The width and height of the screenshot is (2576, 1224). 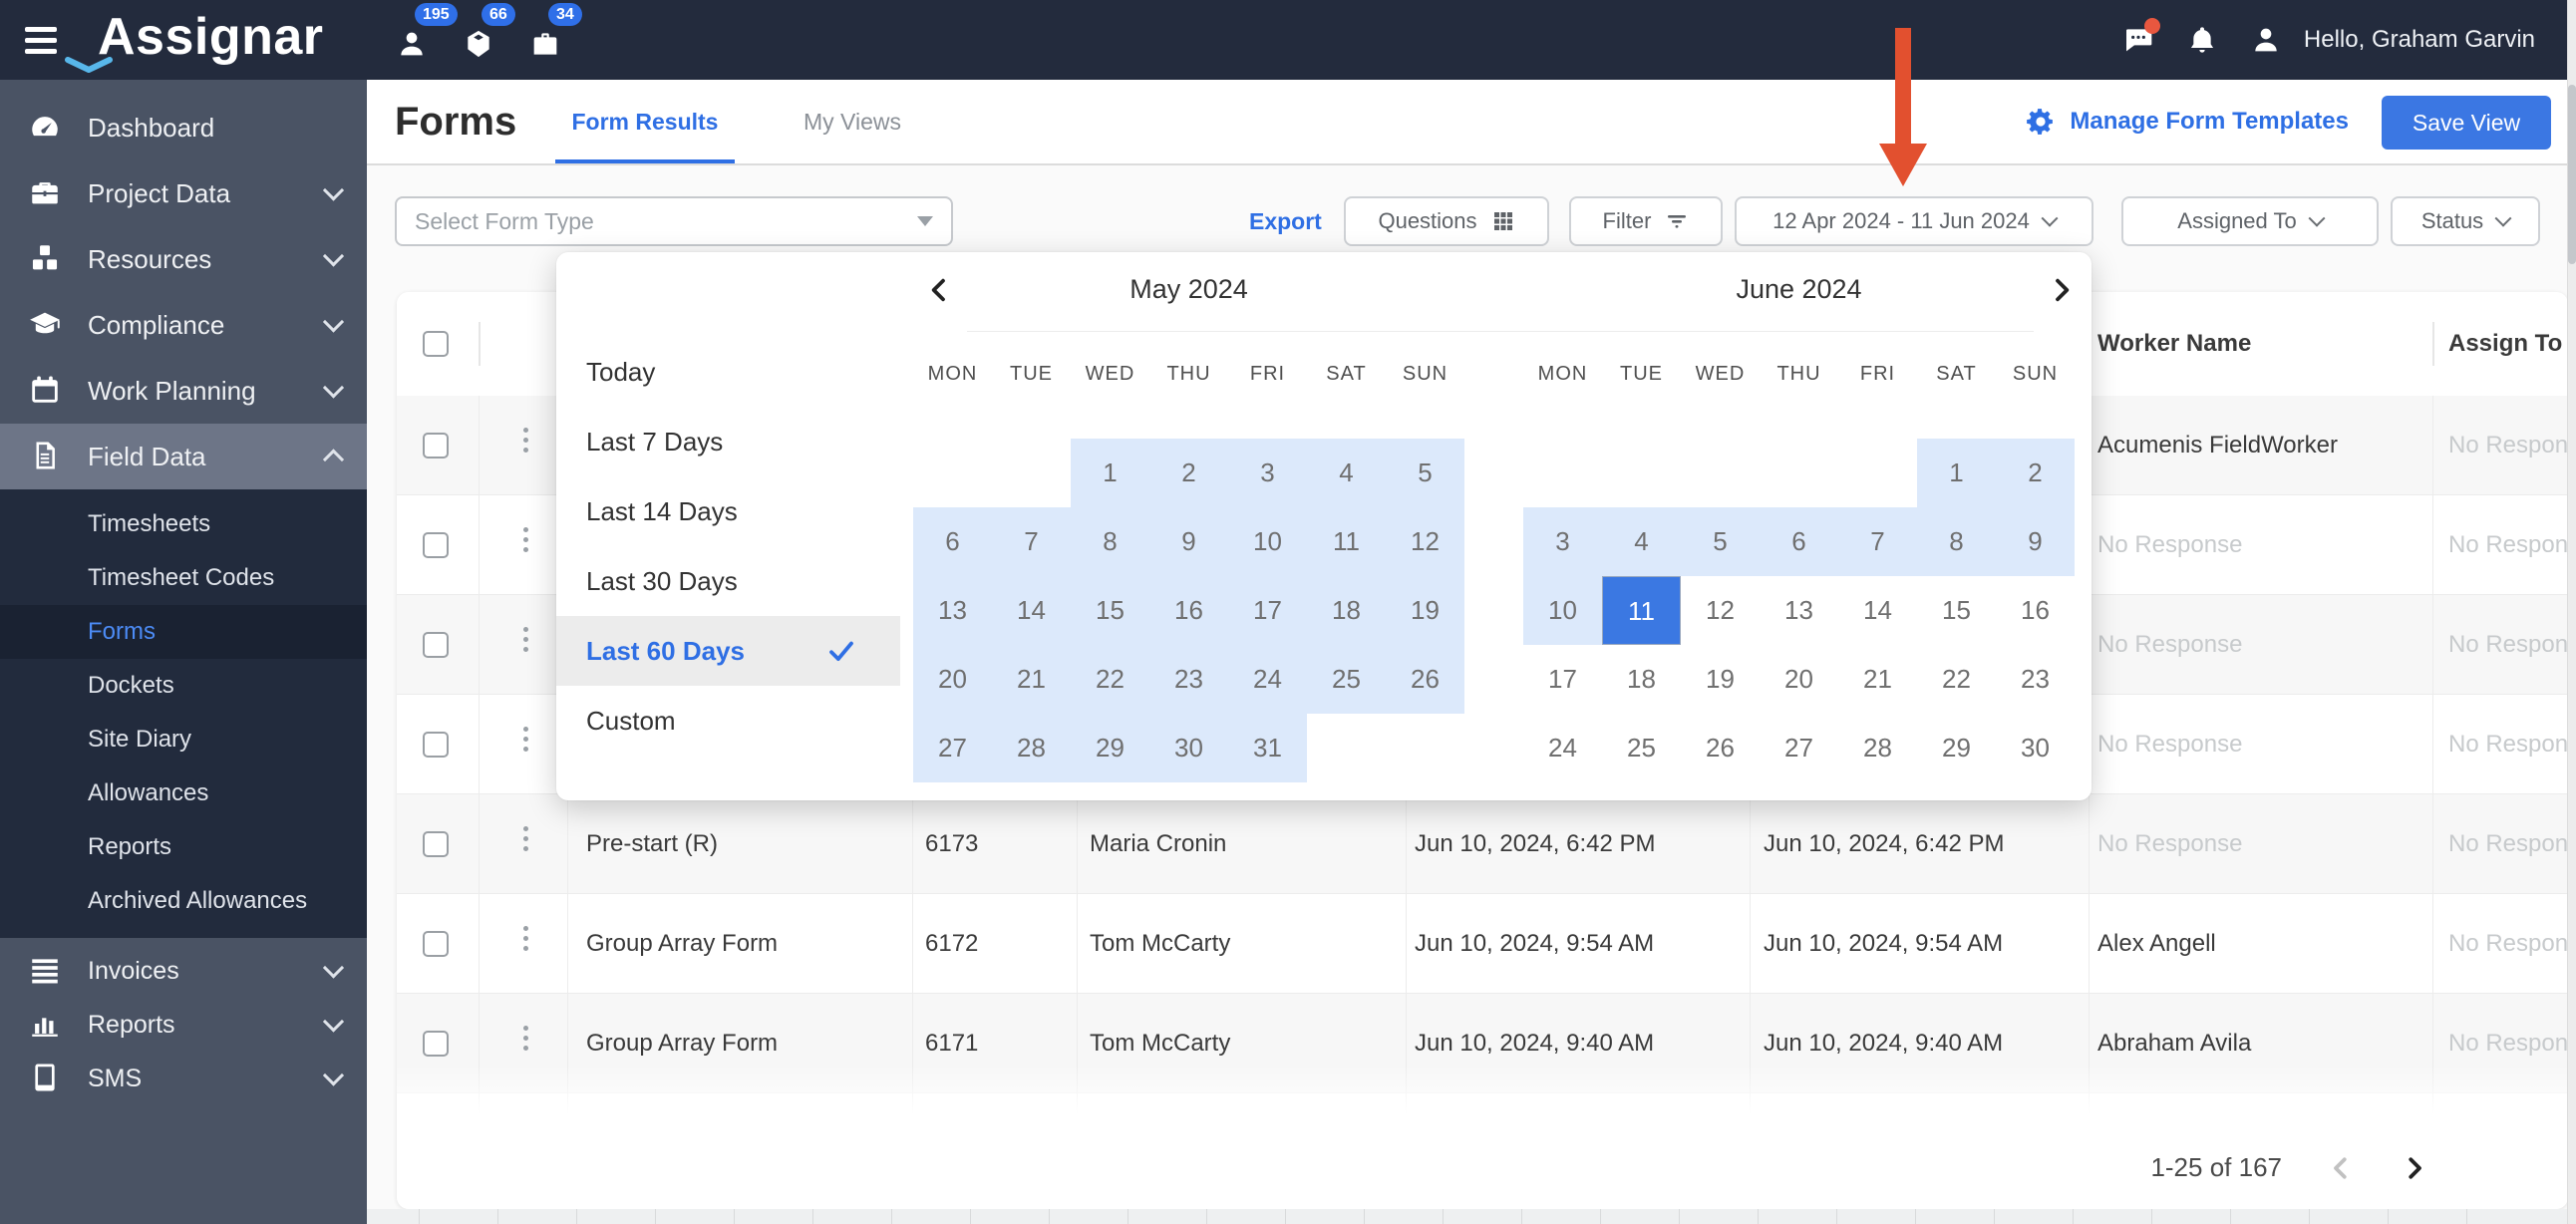 What do you see at coordinates (183, 686) in the screenshot?
I see `sidebar-subitem-dockets: Dockets` at bounding box center [183, 686].